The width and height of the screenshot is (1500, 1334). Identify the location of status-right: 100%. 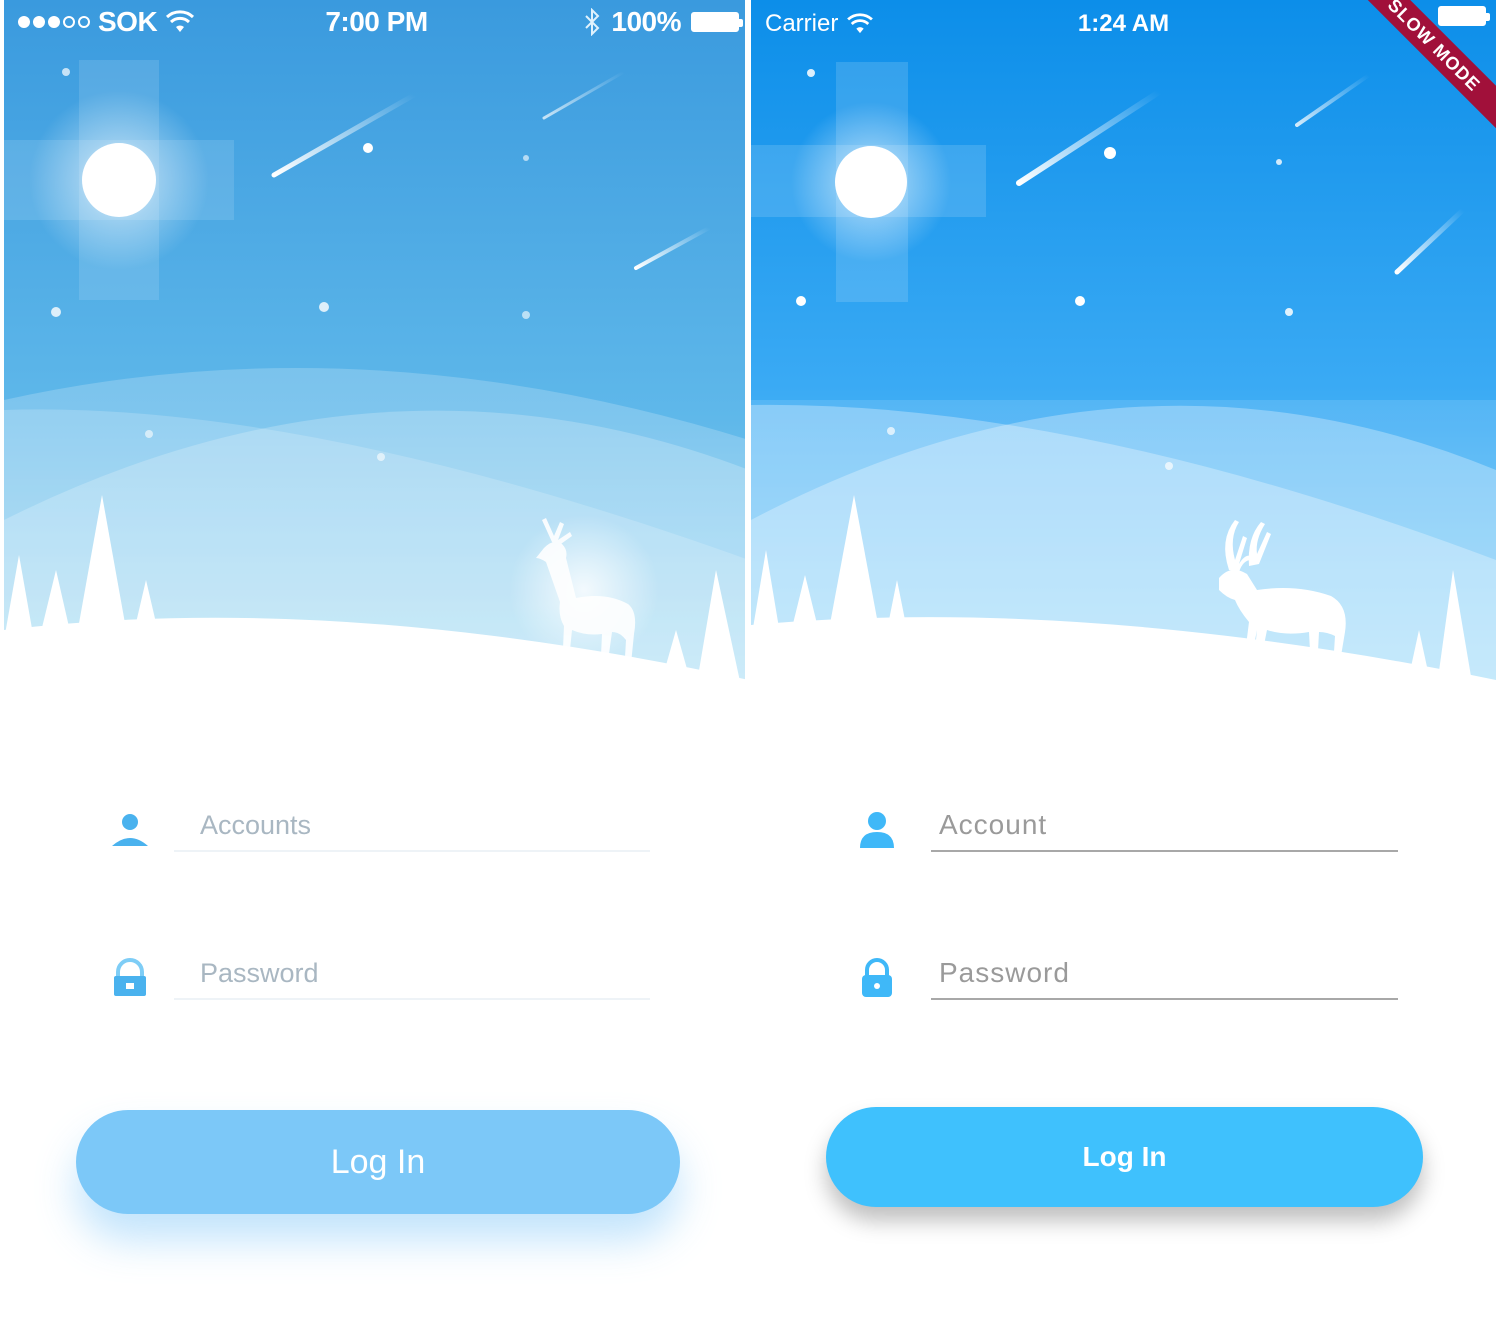
(663, 22).